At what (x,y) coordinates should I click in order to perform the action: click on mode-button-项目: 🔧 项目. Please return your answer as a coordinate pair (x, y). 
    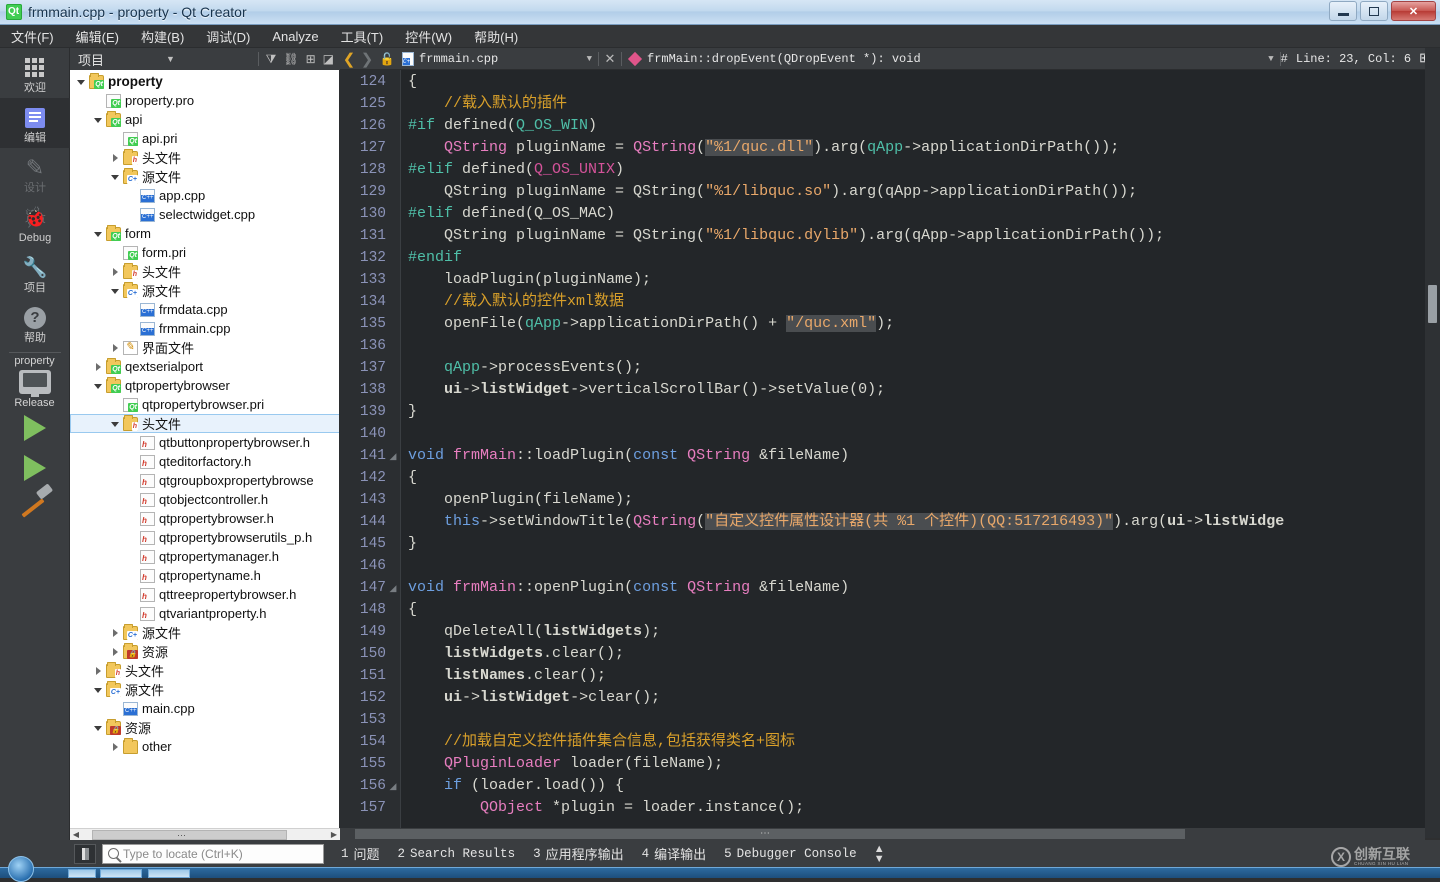
    Looking at the image, I should click on (35, 273).